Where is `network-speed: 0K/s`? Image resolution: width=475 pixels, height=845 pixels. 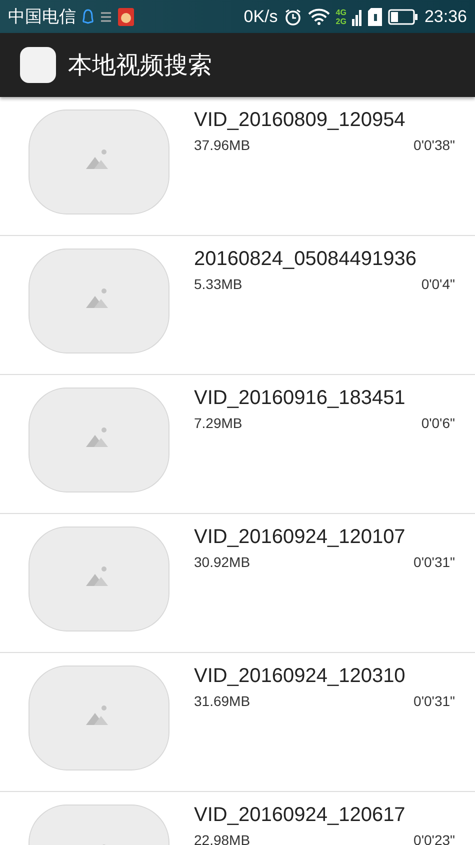
network-speed: 0K/s is located at coordinates (261, 16).